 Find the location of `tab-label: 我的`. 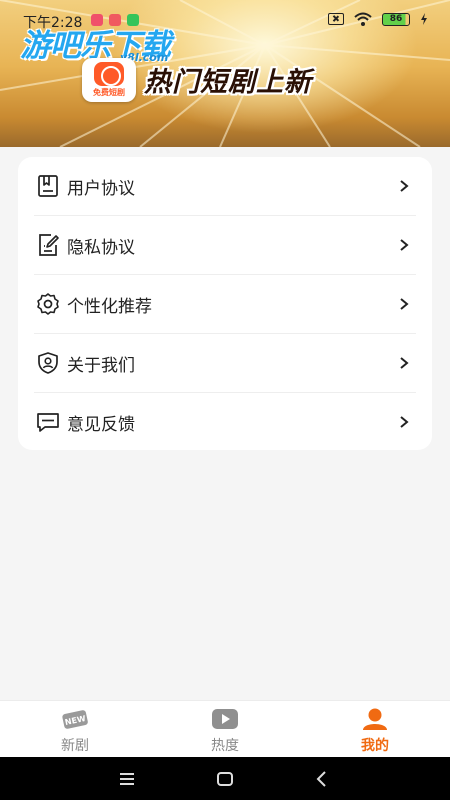

tab-label: 我的 is located at coordinates (375, 746).